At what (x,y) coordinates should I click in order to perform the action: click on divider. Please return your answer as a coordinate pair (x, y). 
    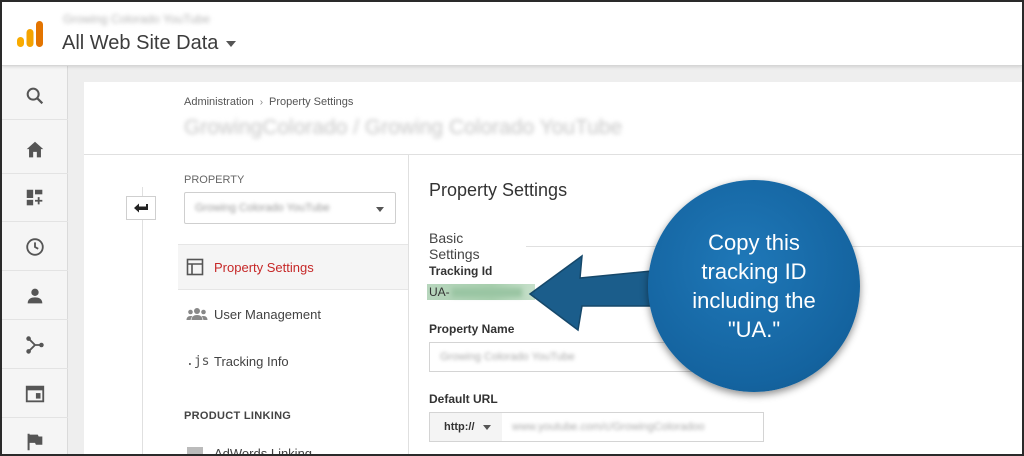
    Looking at the image, I should click on (553, 154).